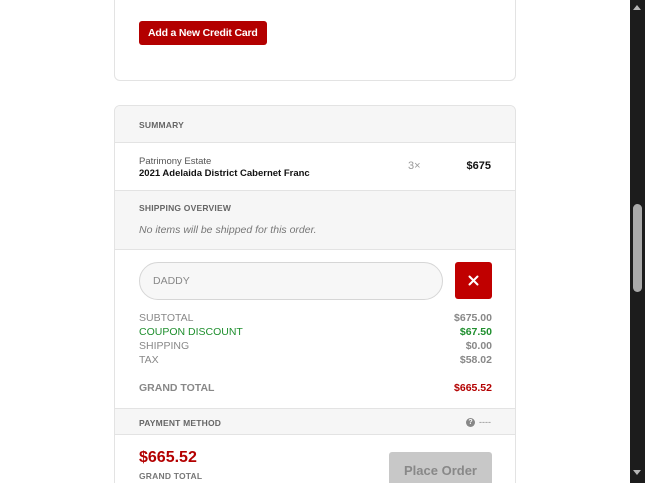 Image resolution: width=645 pixels, height=483 pixels. I want to click on summary-header: SUMMARY, so click(315, 124).